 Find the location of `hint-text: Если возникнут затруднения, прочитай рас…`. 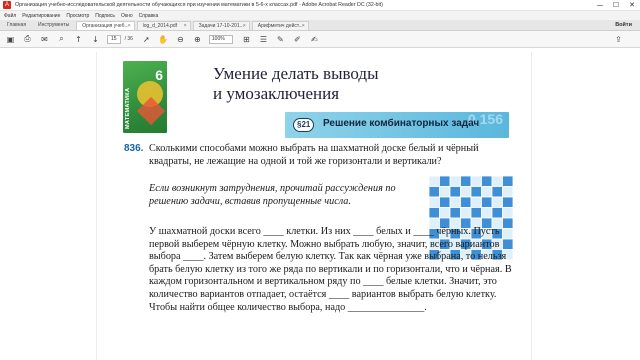

hint-text: Если возникнут затруднения, прочитай рас… is located at coordinates (272, 195).